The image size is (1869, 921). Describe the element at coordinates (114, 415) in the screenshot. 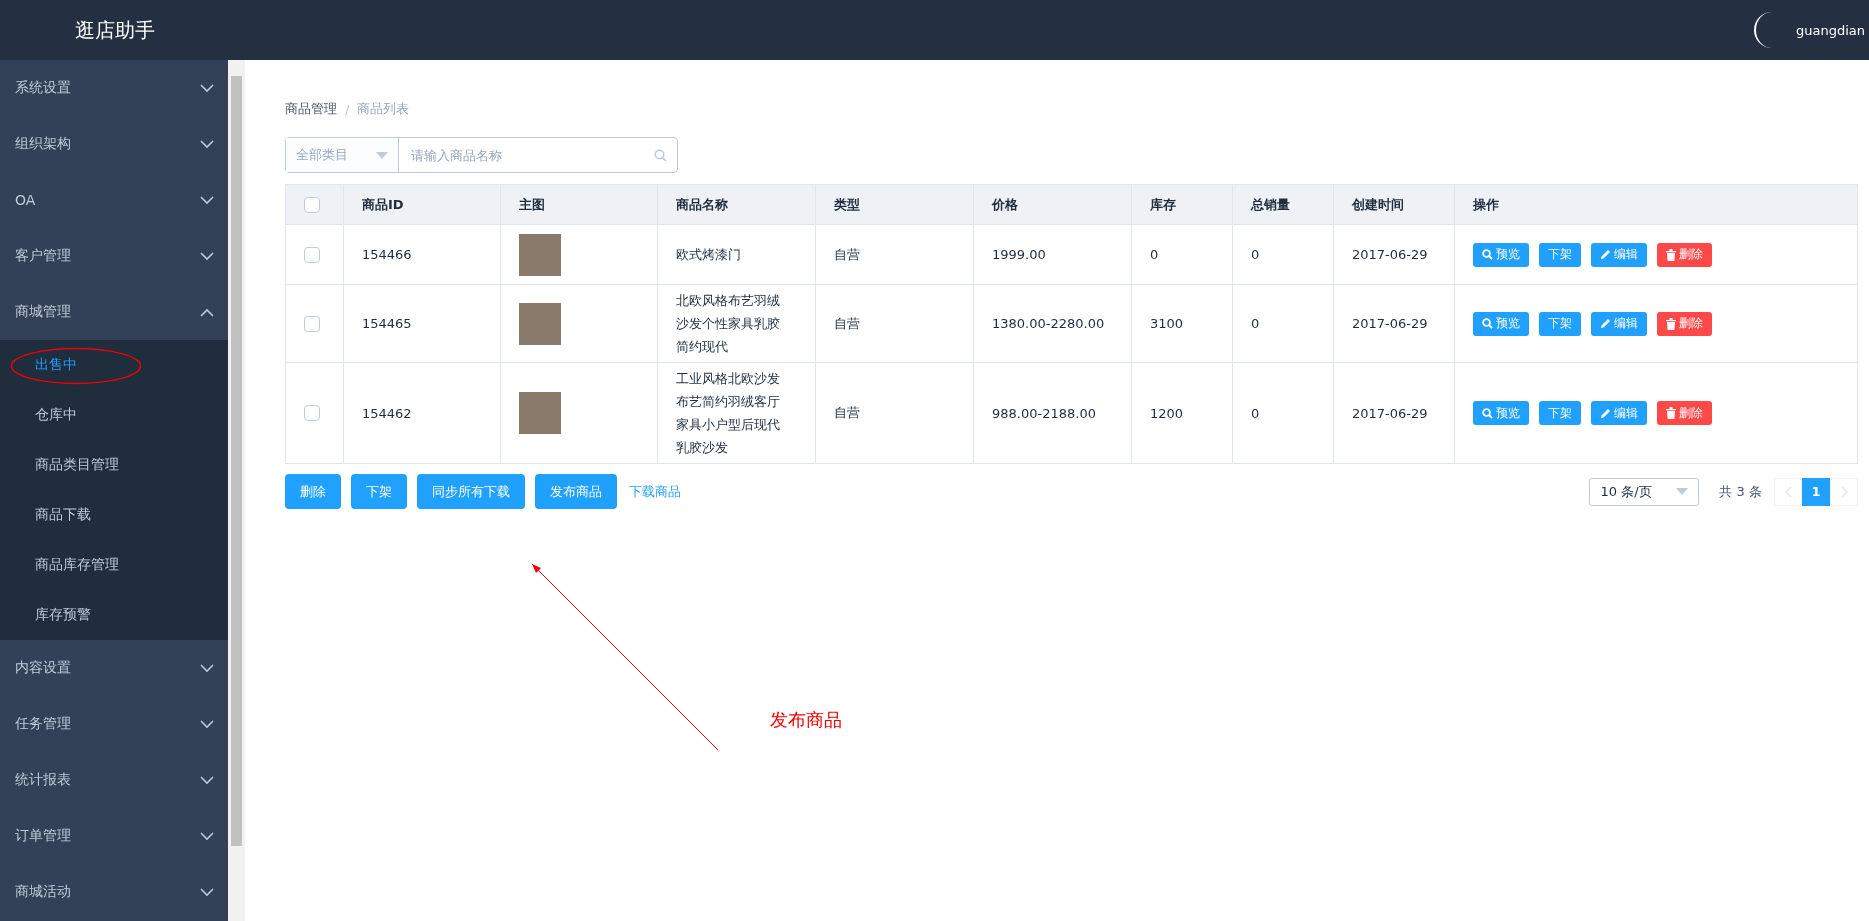

I see `sidebar-submenu-item: 仓库中` at that location.